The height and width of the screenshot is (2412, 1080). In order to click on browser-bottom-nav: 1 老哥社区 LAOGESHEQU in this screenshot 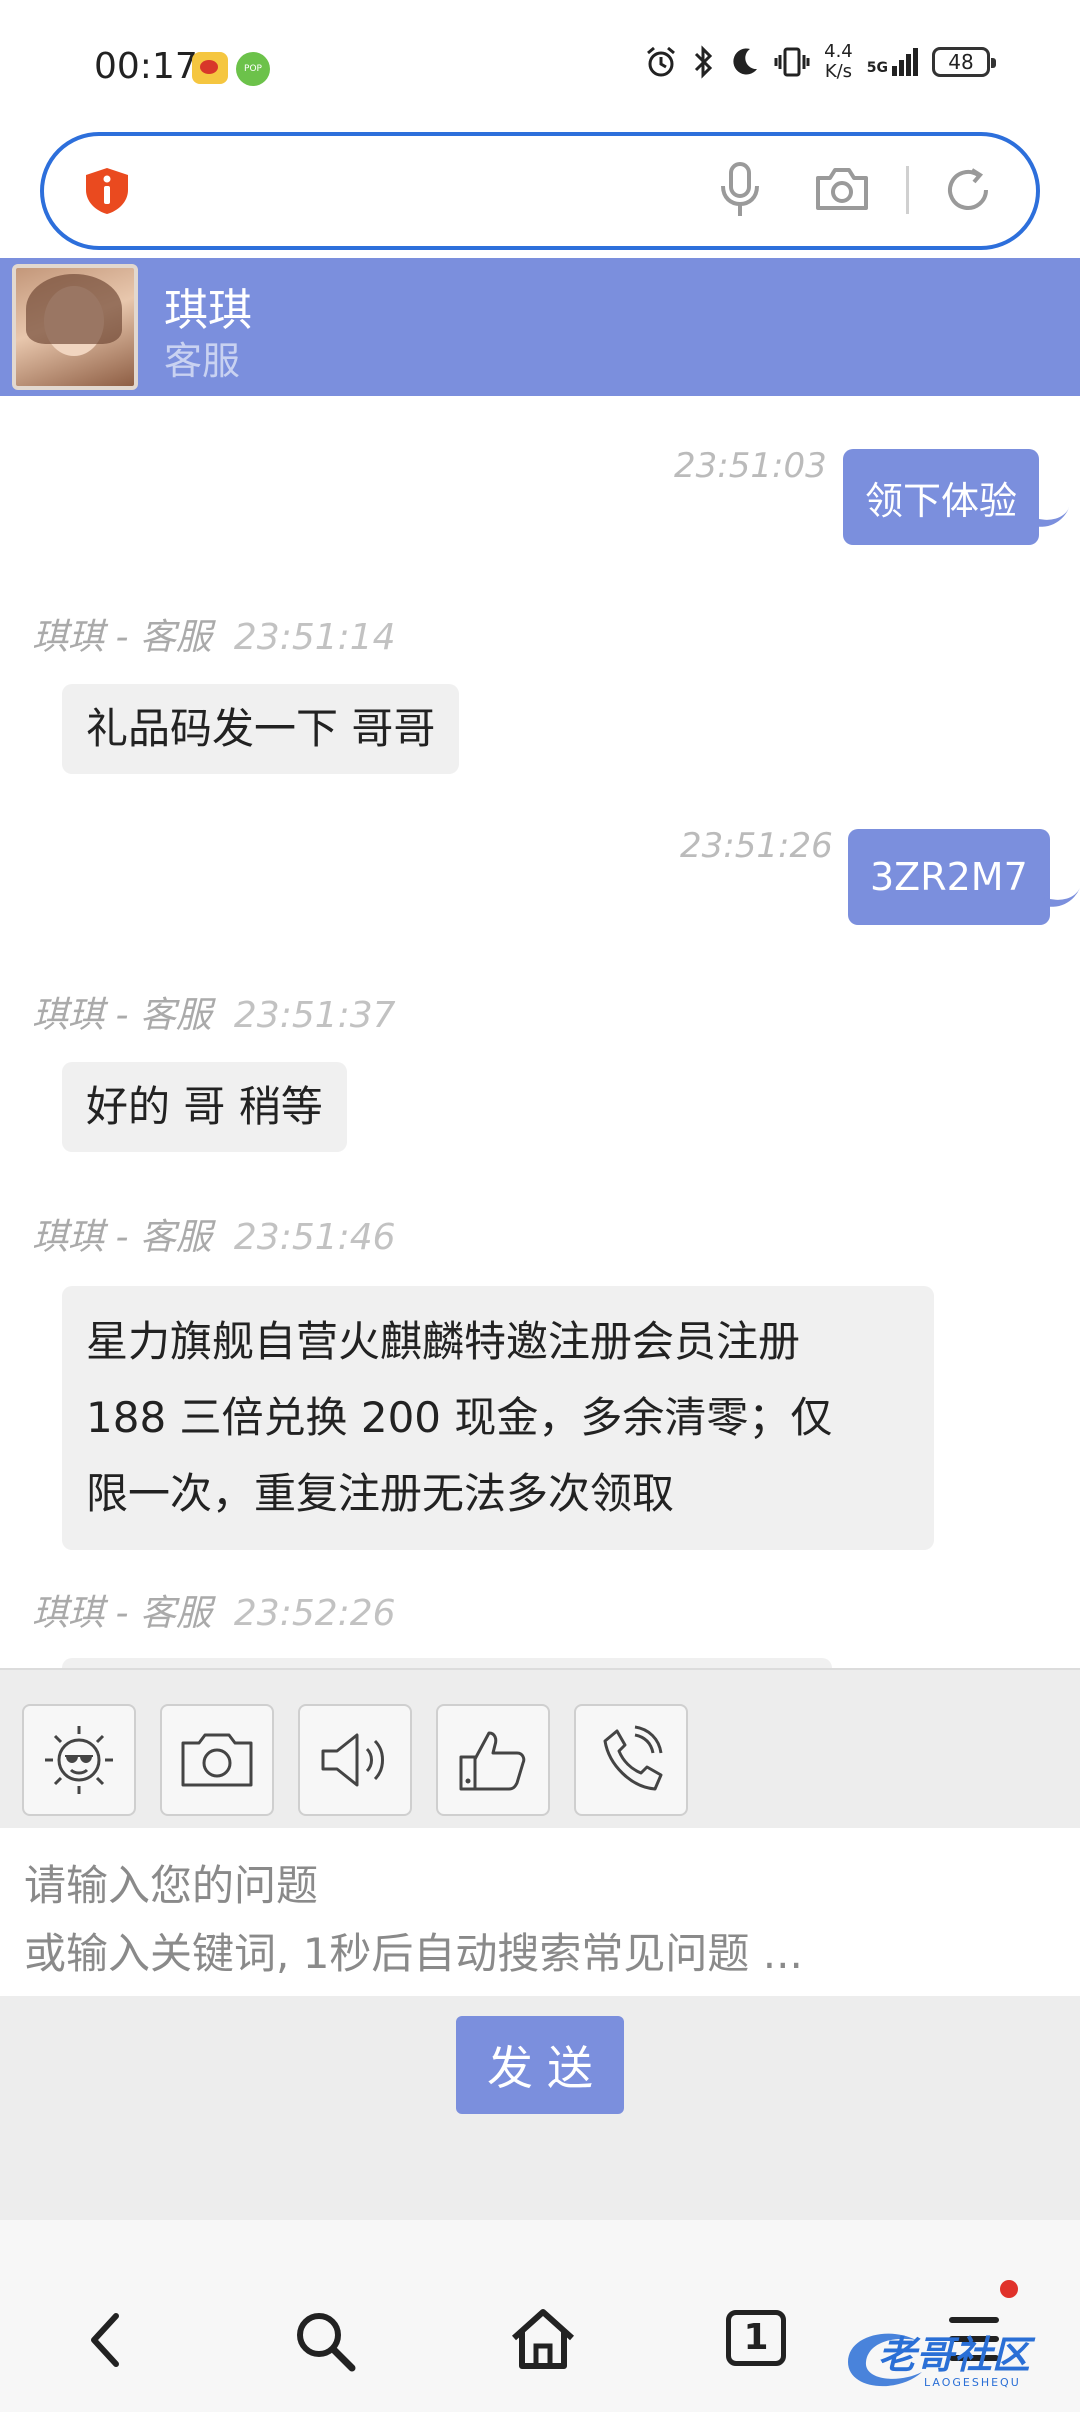, I will do `click(540, 2316)`.